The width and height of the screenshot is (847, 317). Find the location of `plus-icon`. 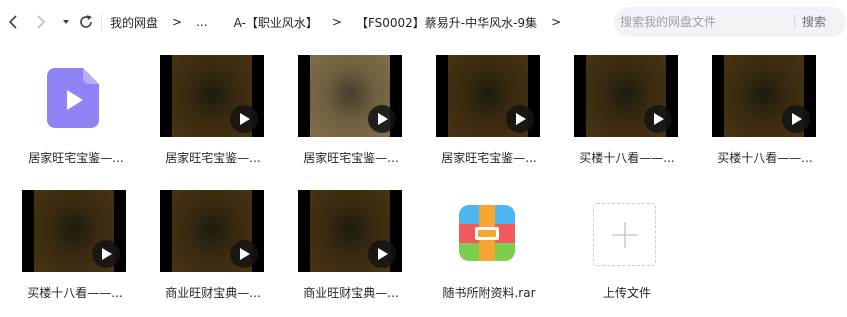

plus-icon is located at coordinates (624, 234).